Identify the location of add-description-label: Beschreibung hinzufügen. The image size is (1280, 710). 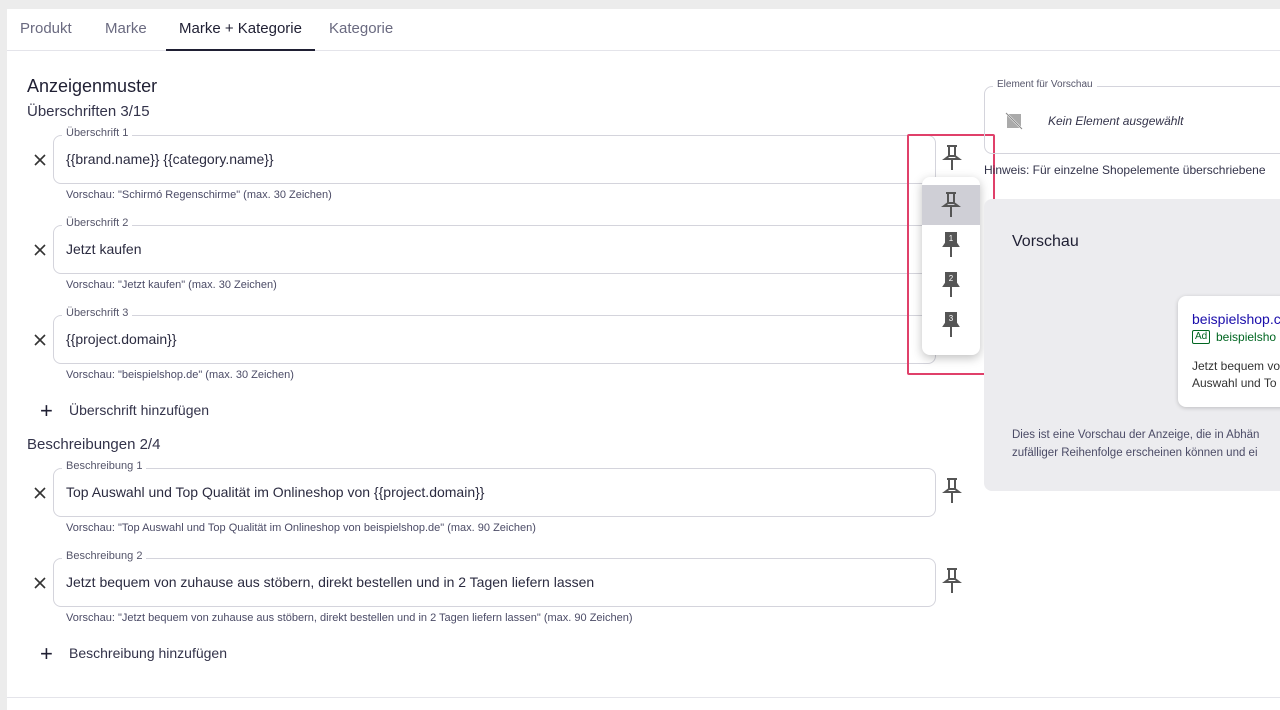
(148, 653).